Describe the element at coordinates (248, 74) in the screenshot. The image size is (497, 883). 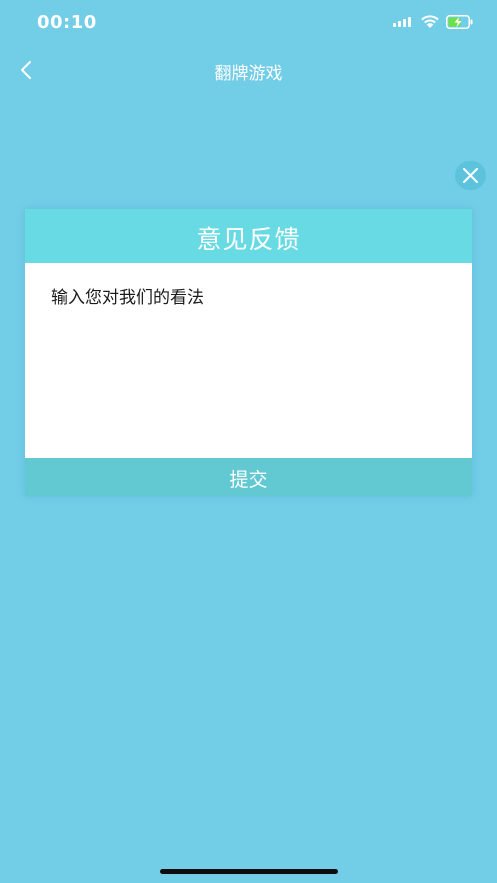
I see `page-title: 翻牌游戏` at that location.